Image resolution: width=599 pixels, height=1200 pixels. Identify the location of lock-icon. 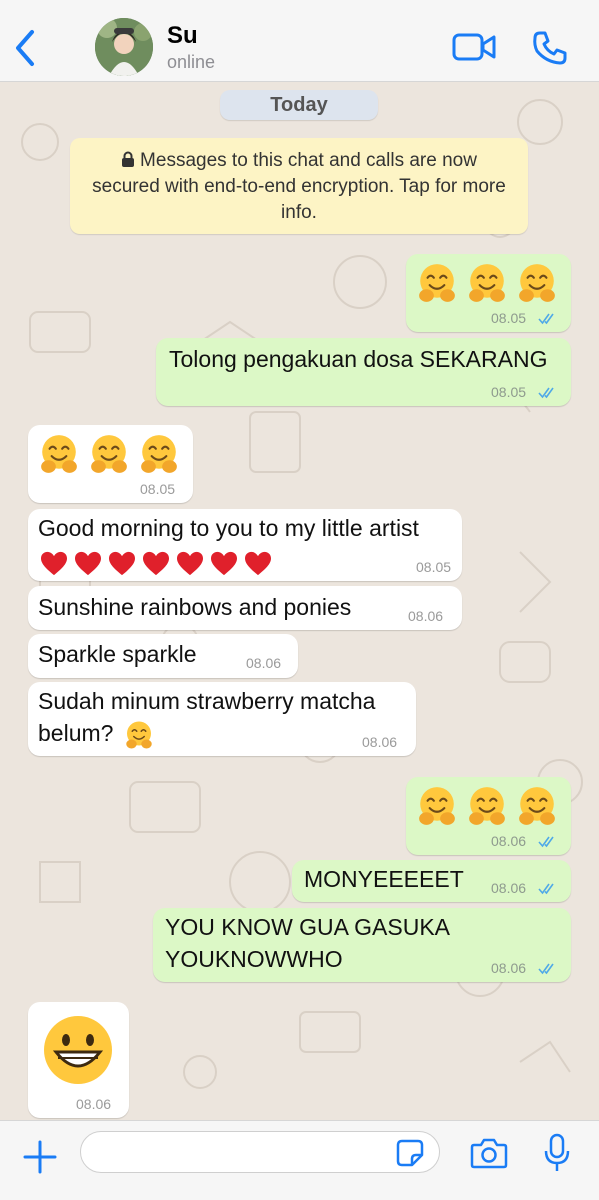
(128, 159).